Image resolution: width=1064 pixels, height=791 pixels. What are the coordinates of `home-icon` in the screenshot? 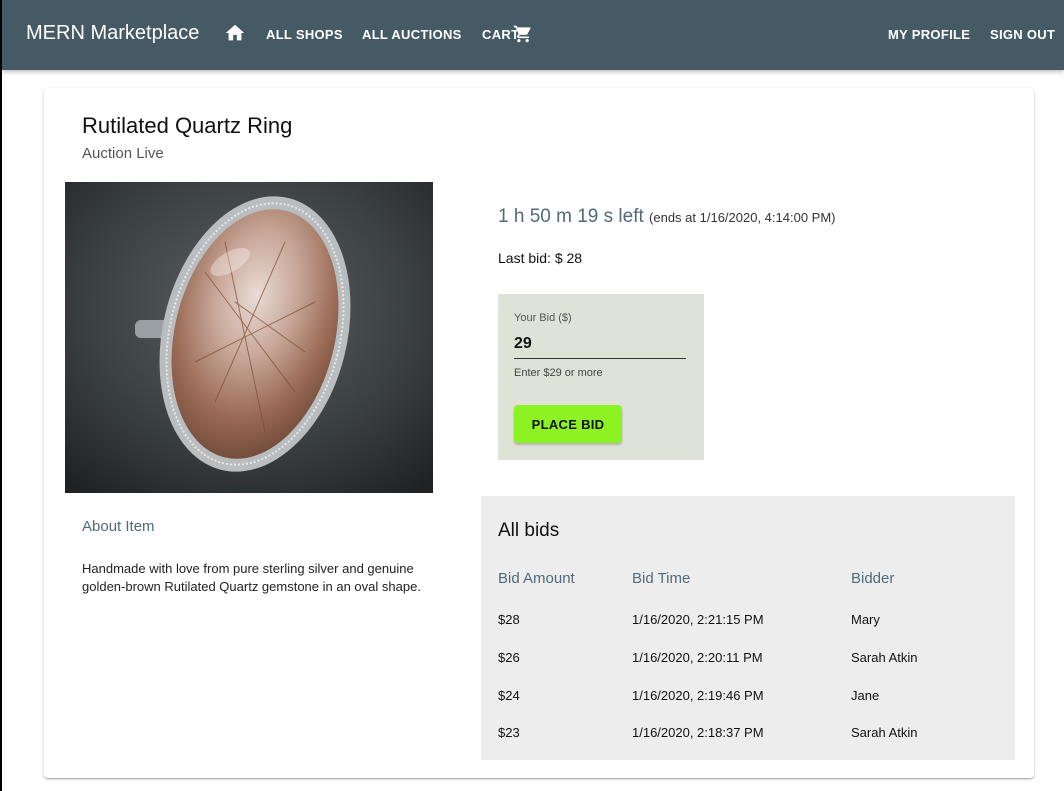 It's located at (235, 33).